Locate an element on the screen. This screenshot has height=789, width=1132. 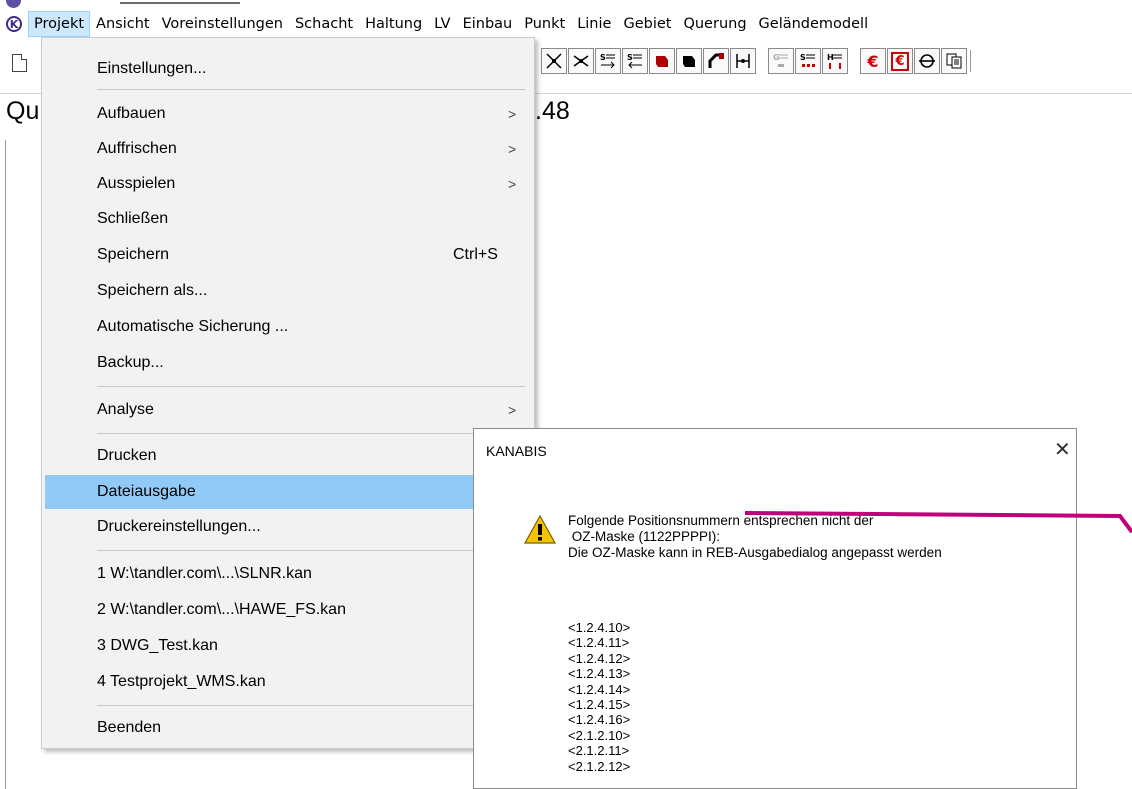
svg-text: H is located at coordinates (830, 57).